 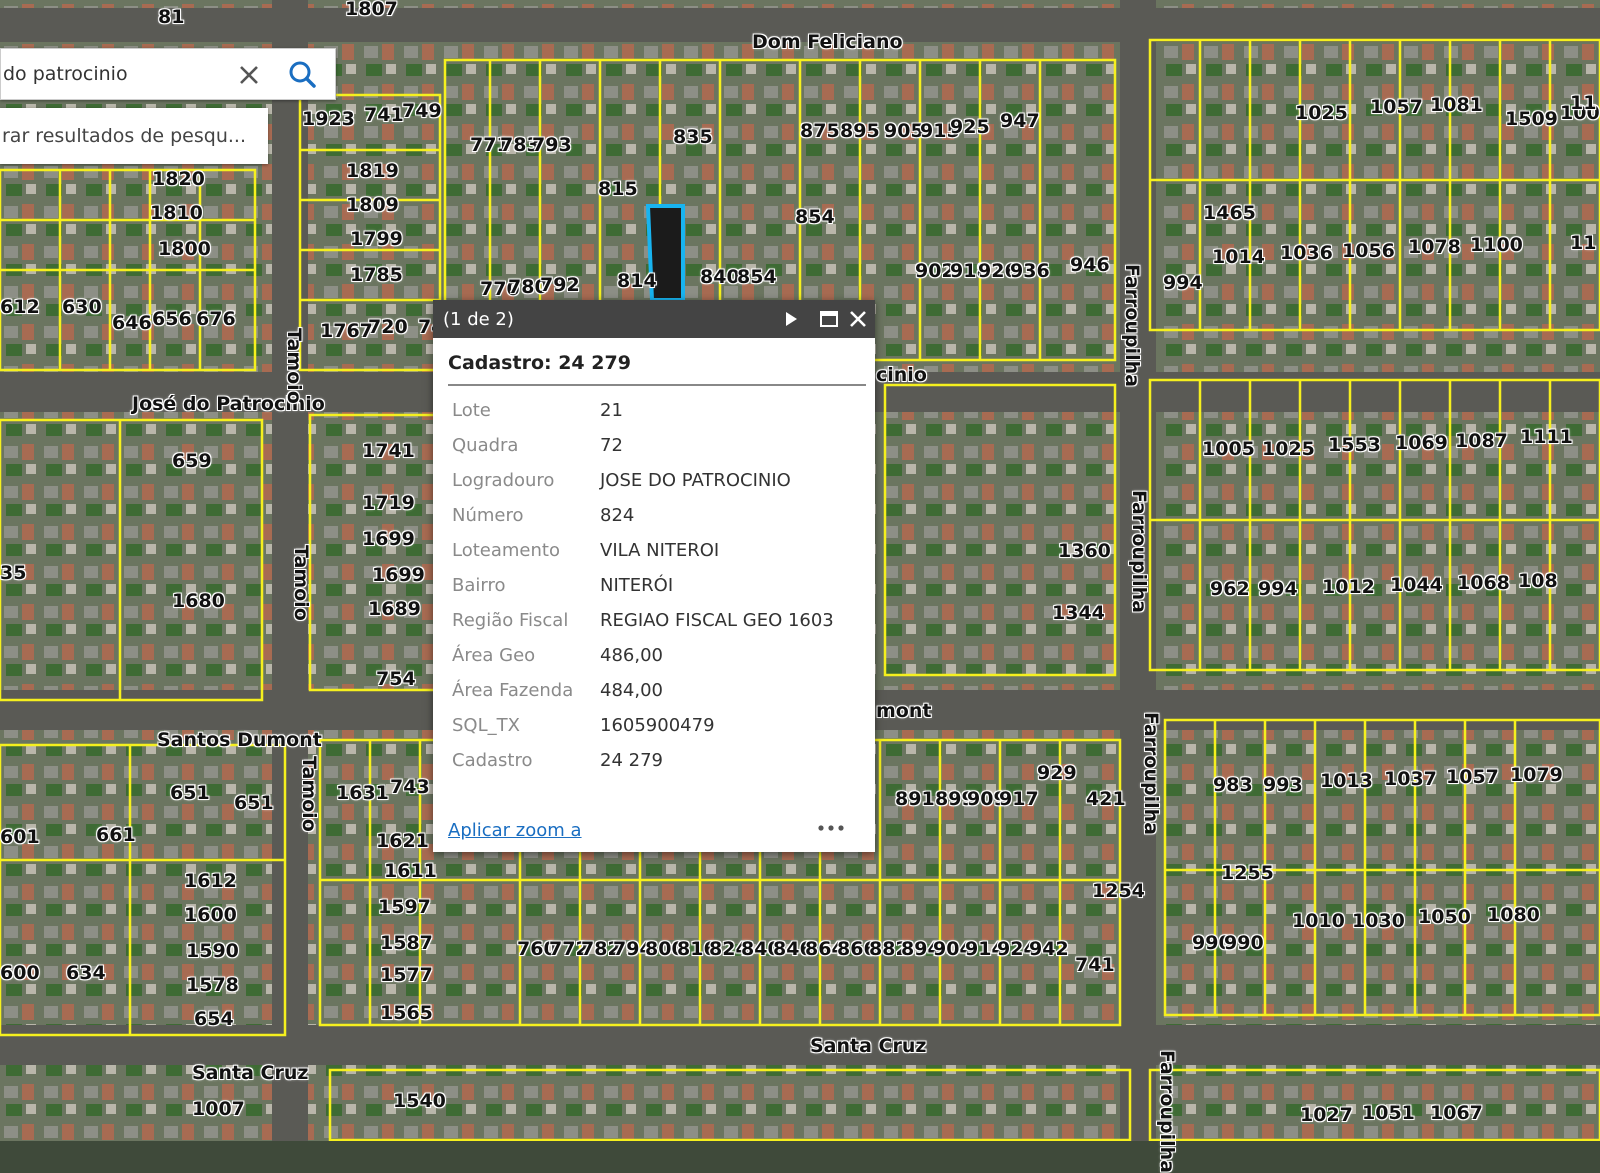 What do you see at coordinates (479, 585) in the screenshot?
I see `attribute-key: Bairro` at bounding box center [479, 585].